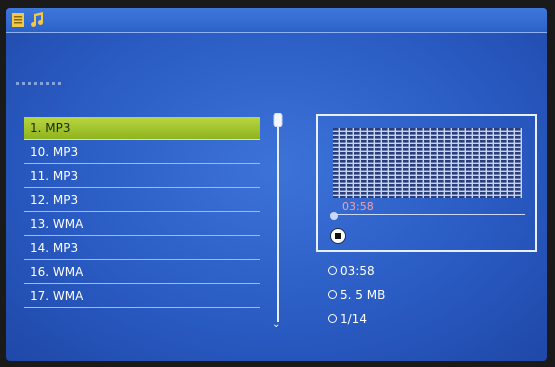 The image size is (555, 367). Describe the element at coordinates (142, 296) in the screenshot. I see `playlist-item: 17. WMA` at that location.